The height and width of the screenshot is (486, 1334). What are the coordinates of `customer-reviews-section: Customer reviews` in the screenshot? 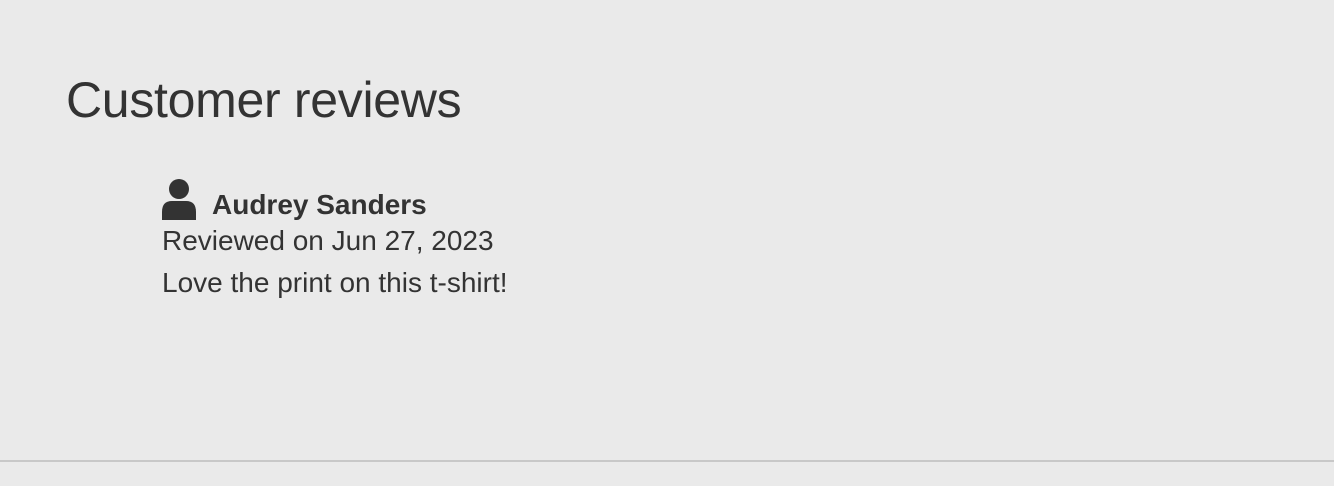 It's located at (264, 100).